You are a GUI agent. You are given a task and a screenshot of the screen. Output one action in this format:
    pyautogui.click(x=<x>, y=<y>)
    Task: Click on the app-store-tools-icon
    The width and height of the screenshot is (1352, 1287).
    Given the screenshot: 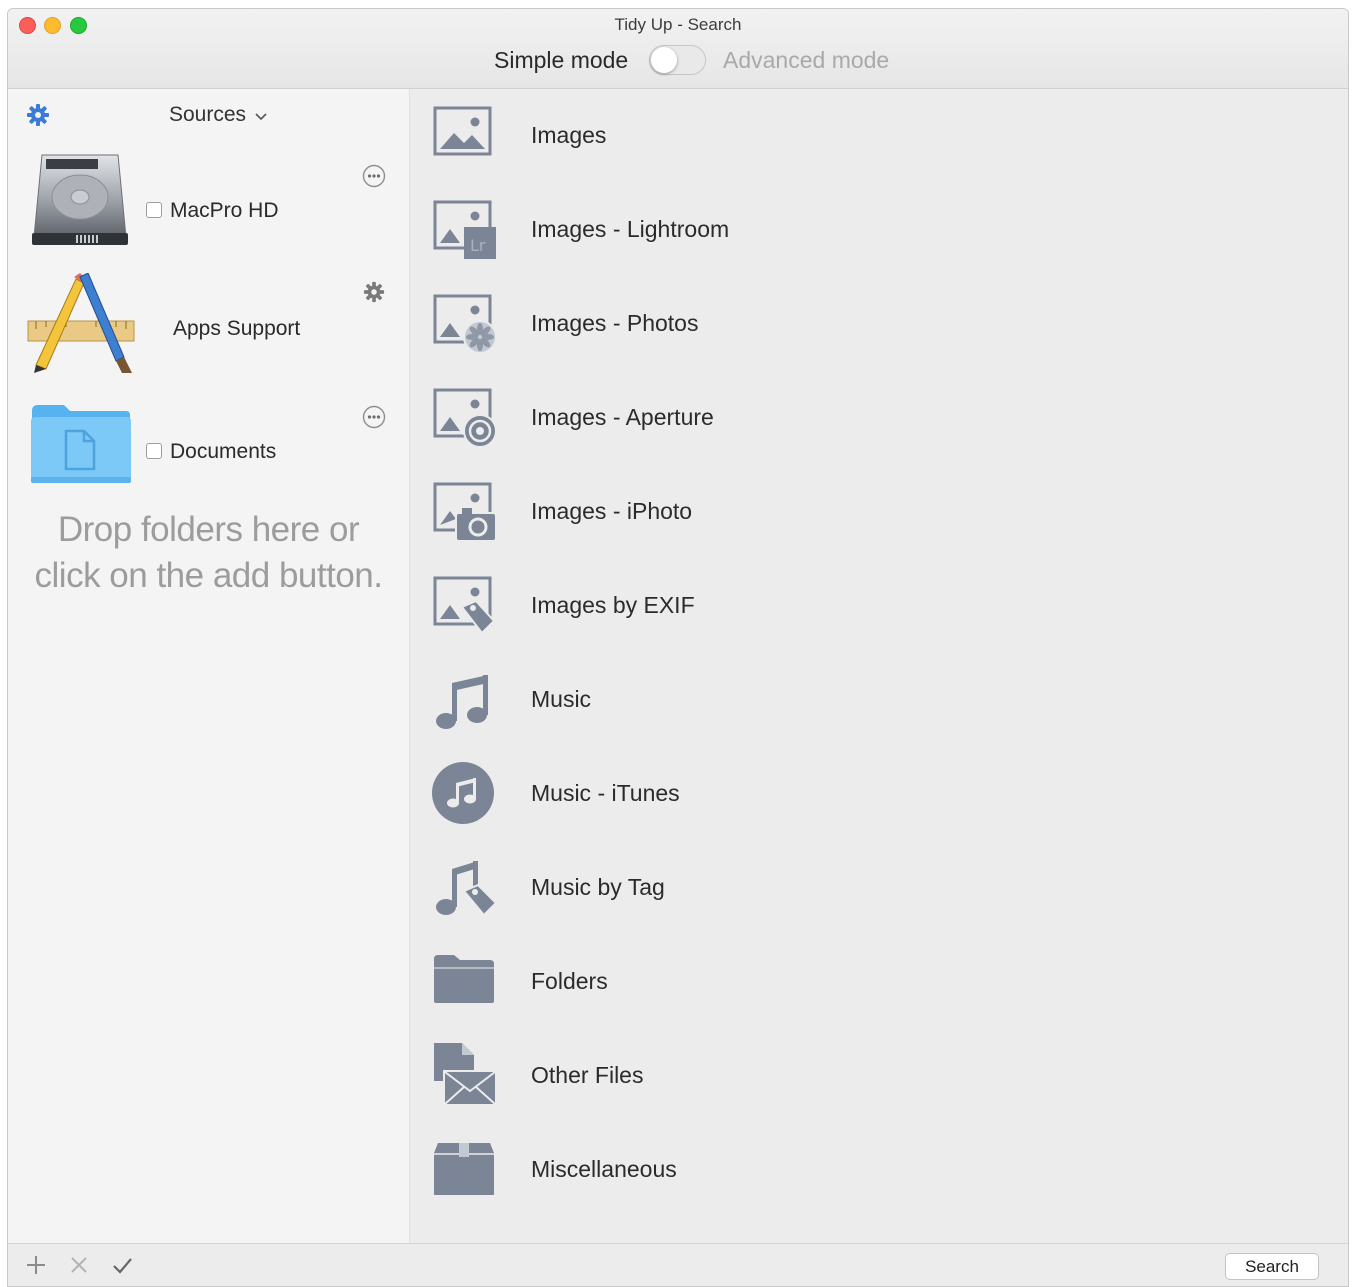 What is the action you would take?
    pyautogui.click(x=81, y=326)
    